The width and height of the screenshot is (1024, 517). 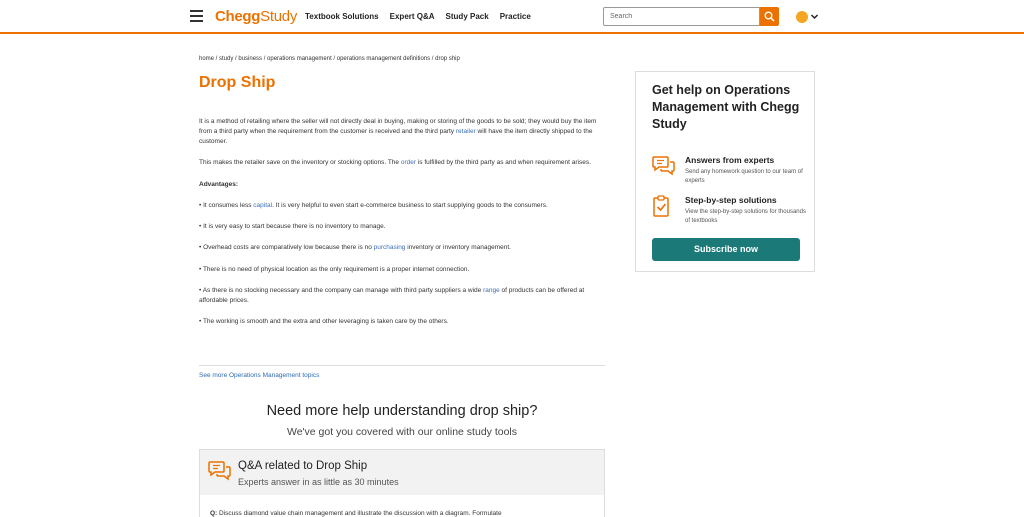 What do you see at coordinates (802, 17) in the screenshot?
I see `avatar` at bounding box center [802, 17].